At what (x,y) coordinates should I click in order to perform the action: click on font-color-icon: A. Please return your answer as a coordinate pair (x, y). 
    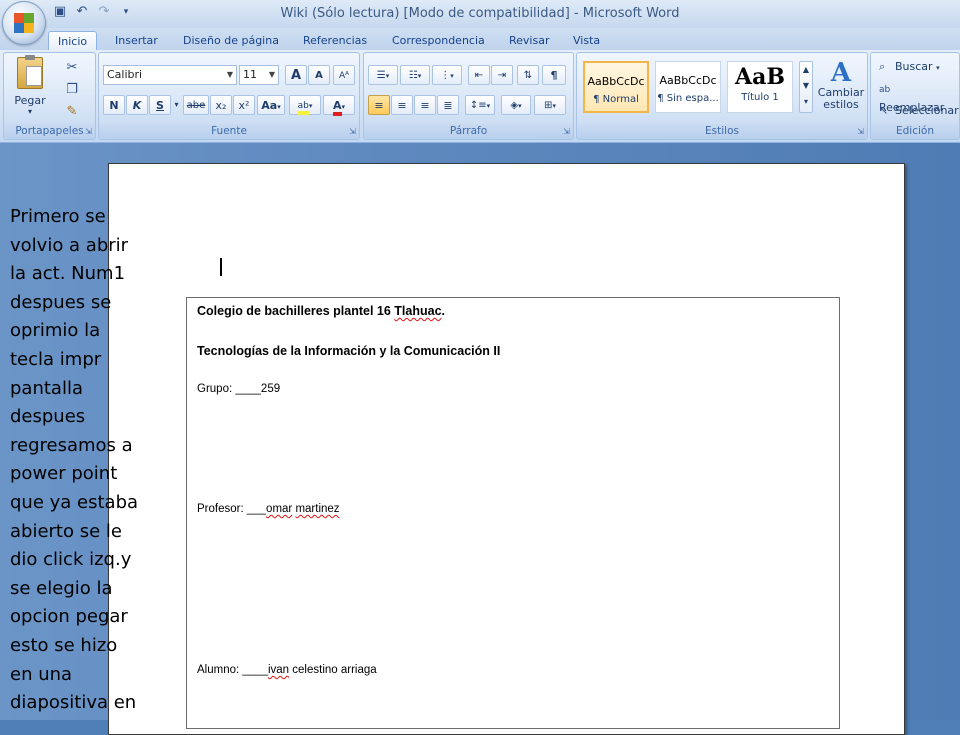
    Looking at the image, I should click on (337, 107).